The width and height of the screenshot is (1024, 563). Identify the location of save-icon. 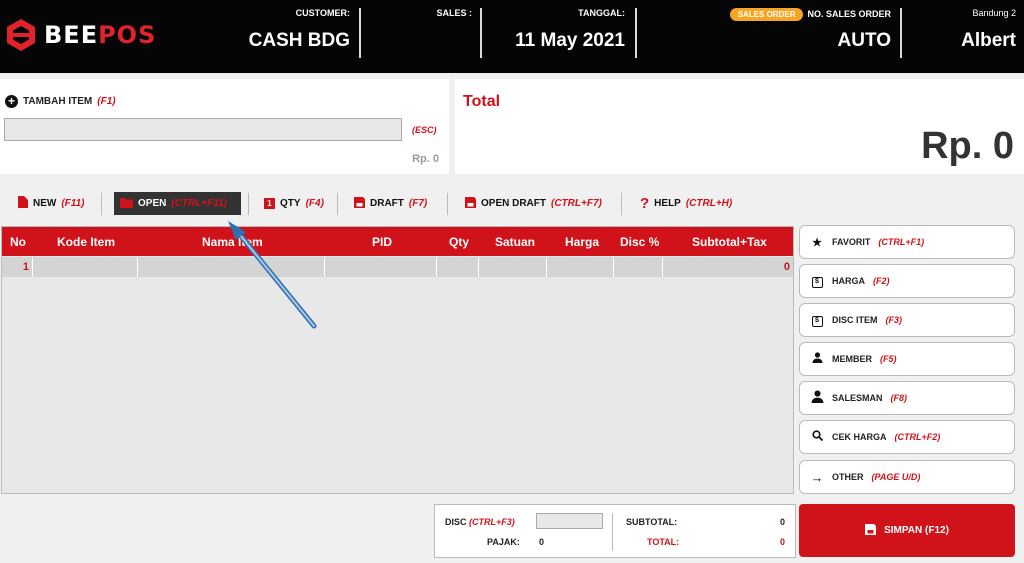
(871, 530).